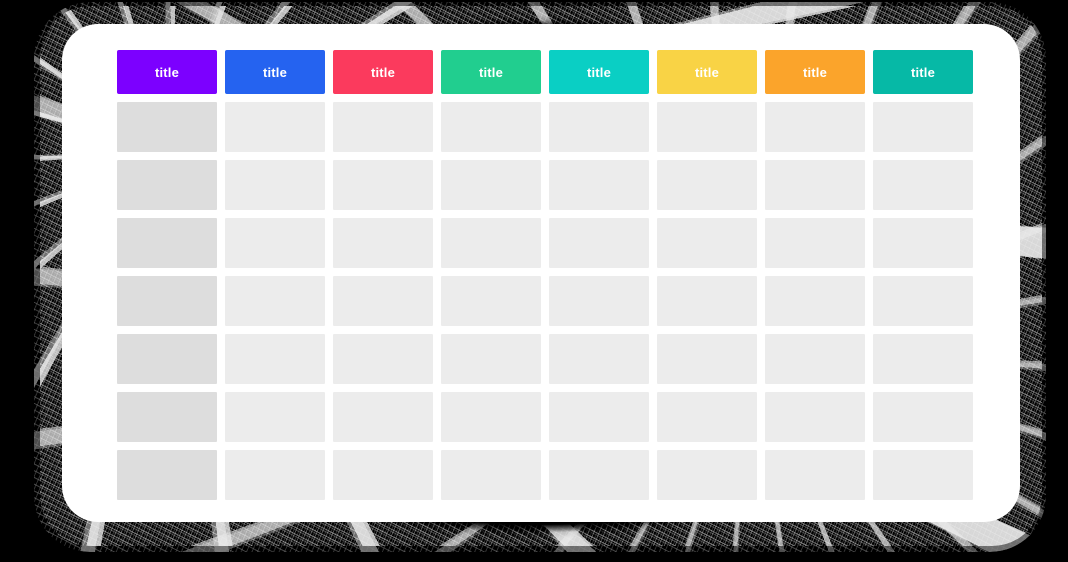 The image size is (1068, 562). I want to click on table-cell-r7-c8, so click(923, 475).